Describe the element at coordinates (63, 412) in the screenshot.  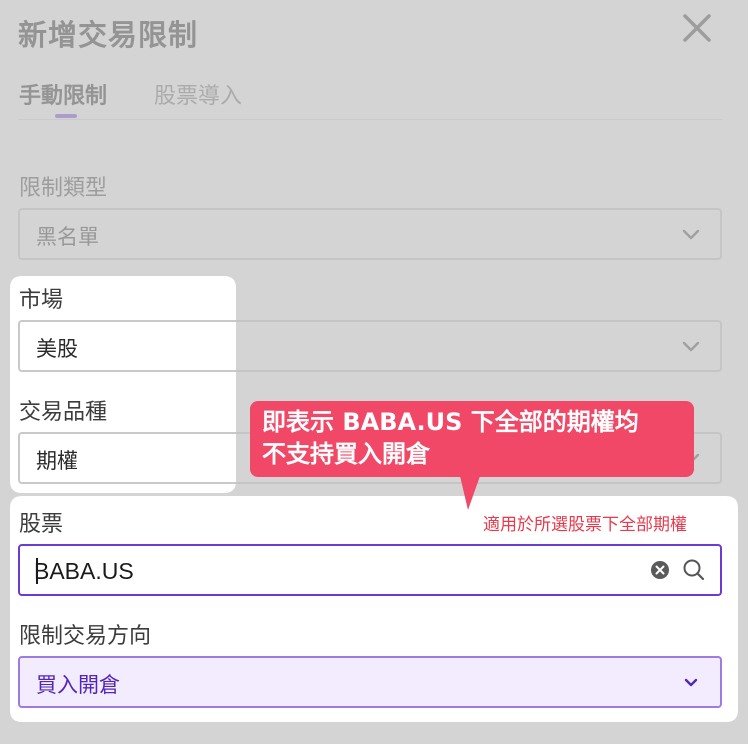
I see `product-type-label: 交易品種` at that location.